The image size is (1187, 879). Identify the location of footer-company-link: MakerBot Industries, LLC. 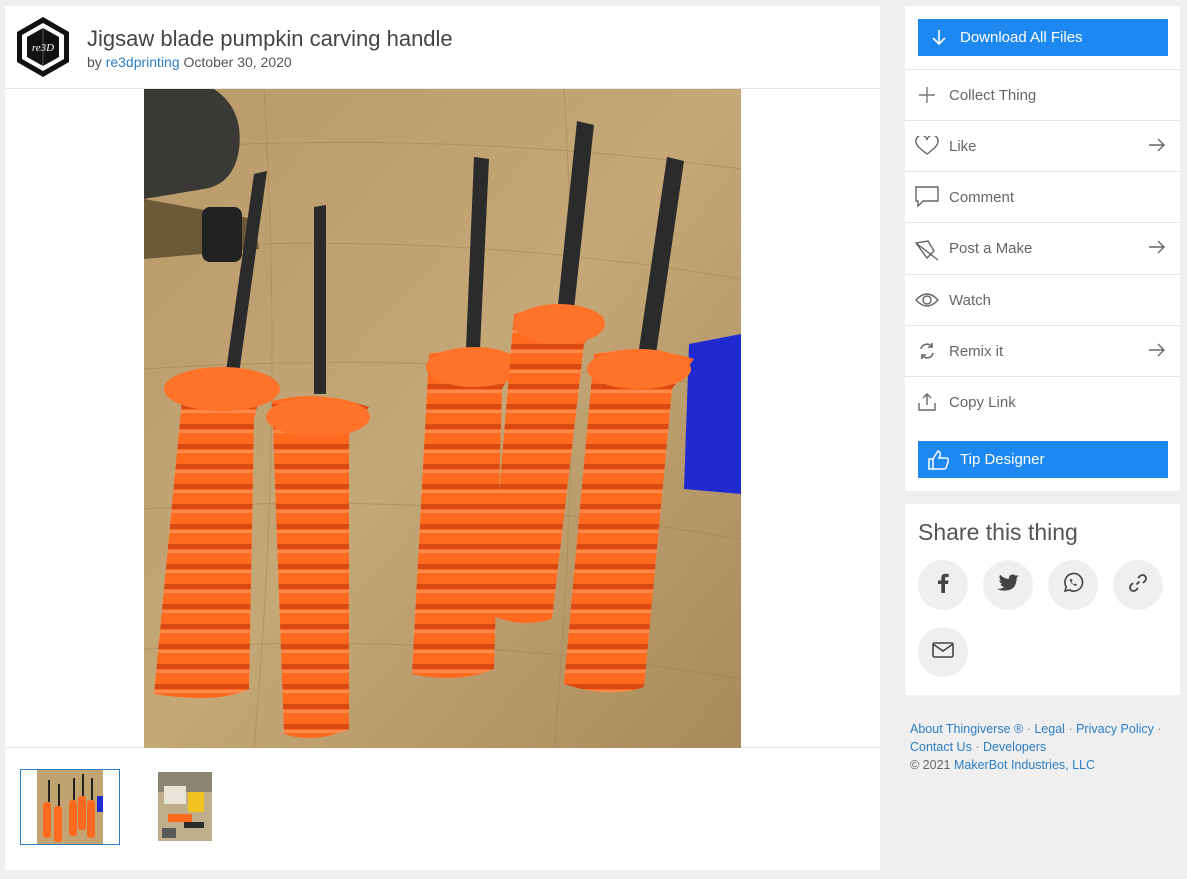
(1024, 765).